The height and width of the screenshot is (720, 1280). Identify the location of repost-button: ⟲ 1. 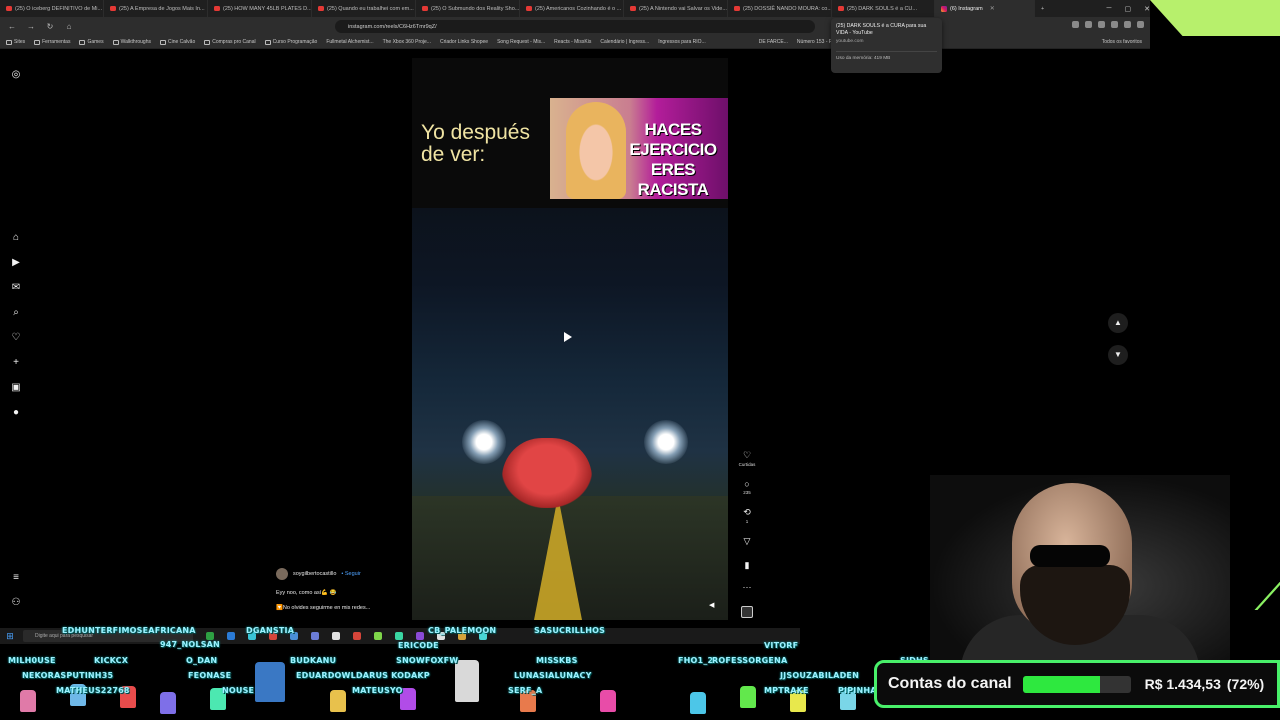
(747, 515).